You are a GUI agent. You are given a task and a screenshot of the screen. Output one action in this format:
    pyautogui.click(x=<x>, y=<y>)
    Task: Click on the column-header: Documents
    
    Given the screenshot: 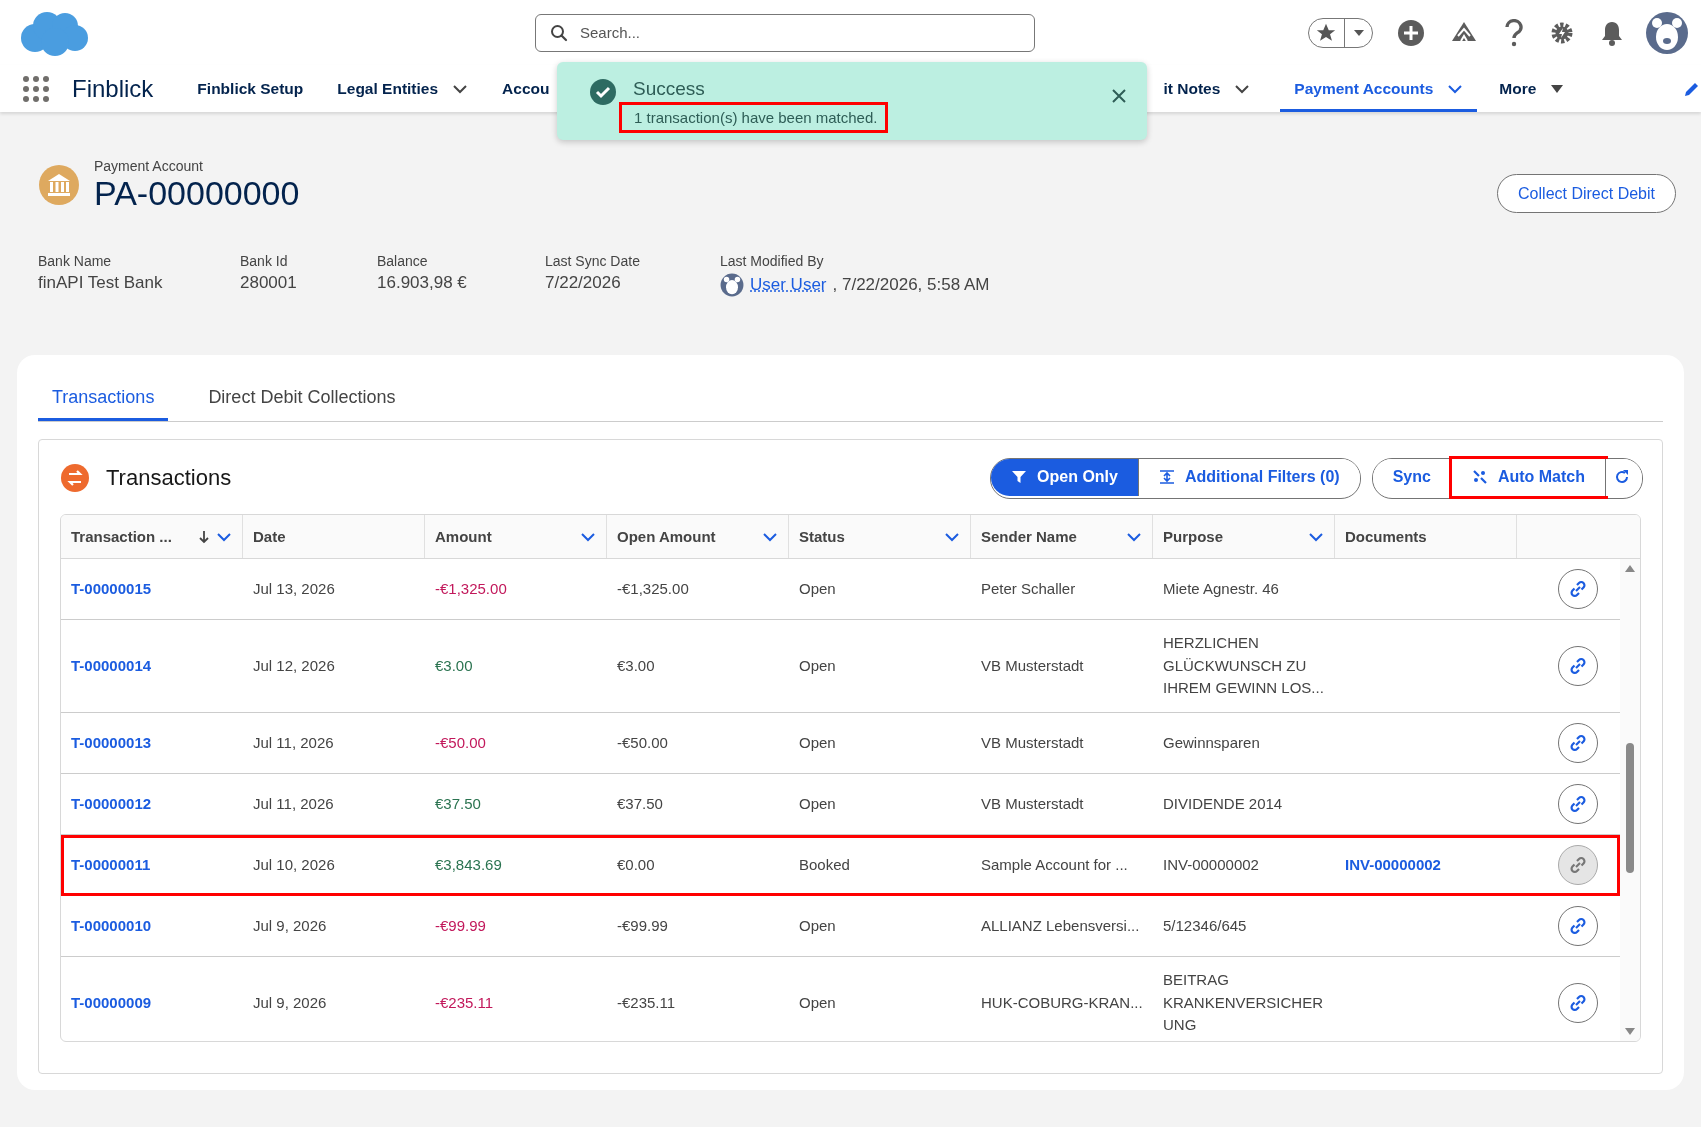 What is the action you would take?
    pyautogui.click(x=1426, y=536)
    